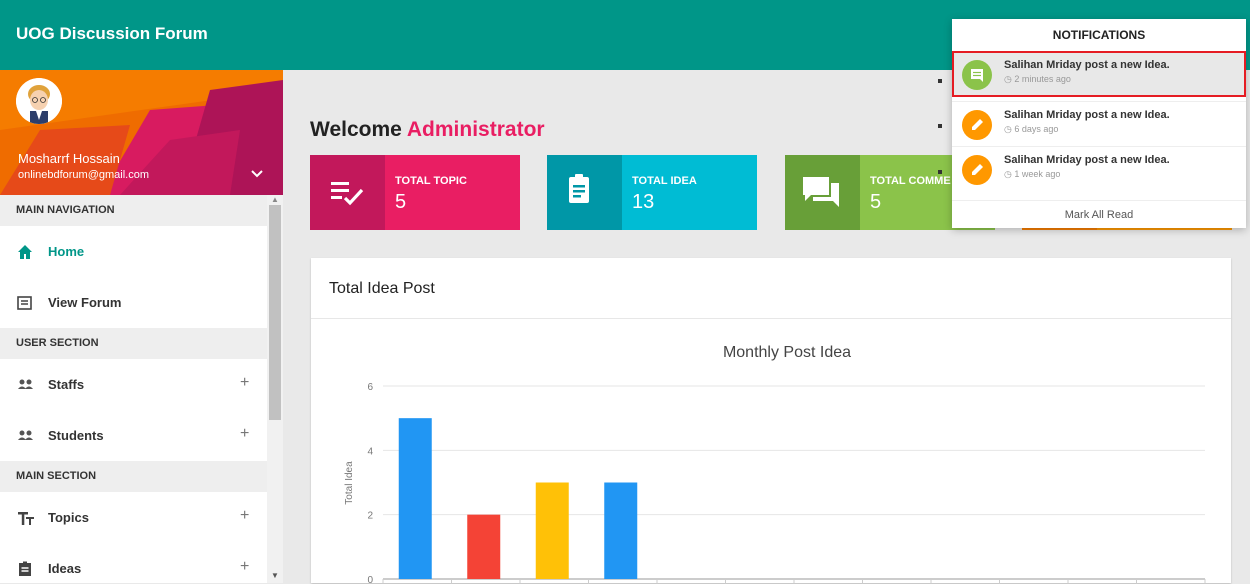 This screenshot has height=584, width=1250. Describe the element at coordinates (275, 199) in the screenshot. I see `scroll-up-icon: ▲` at that location.